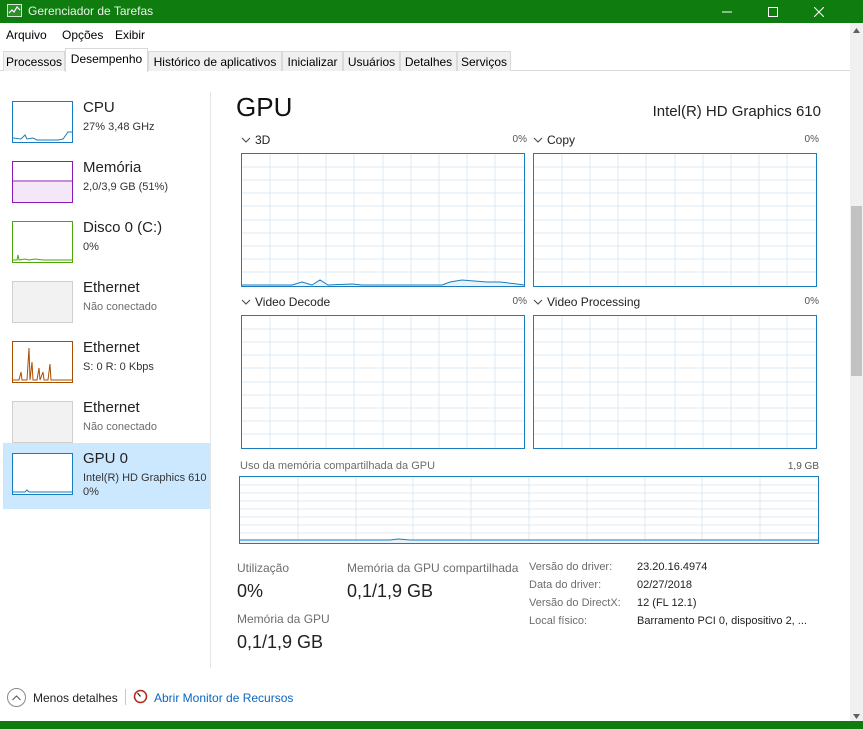 This screenshot has height=729, width=863. Describe the element at coordinates (130, 35) in the screenshot. I see `menu-exibir: Exibir` at that location.